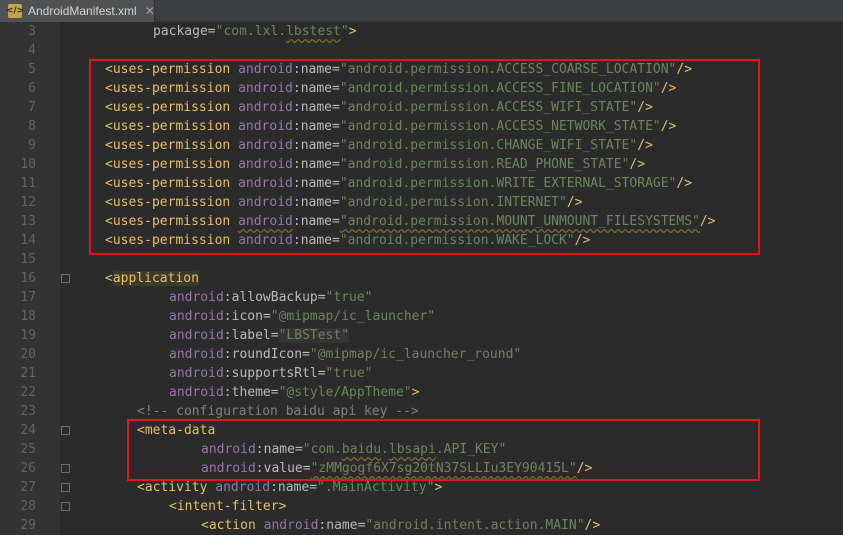 The width and height of the screenshot is (843, 535). What do you see at coordinates (32, 31) in the screenshot?
I see `line-number: 3` at bounding box center [32, 31].